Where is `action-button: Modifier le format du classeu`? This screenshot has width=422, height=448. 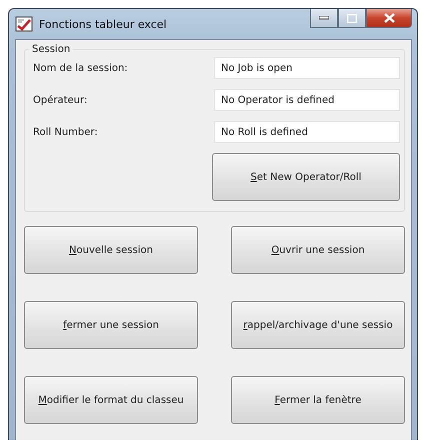 action-button: Modifier le format du classeu is located at coordinates (111, 400).